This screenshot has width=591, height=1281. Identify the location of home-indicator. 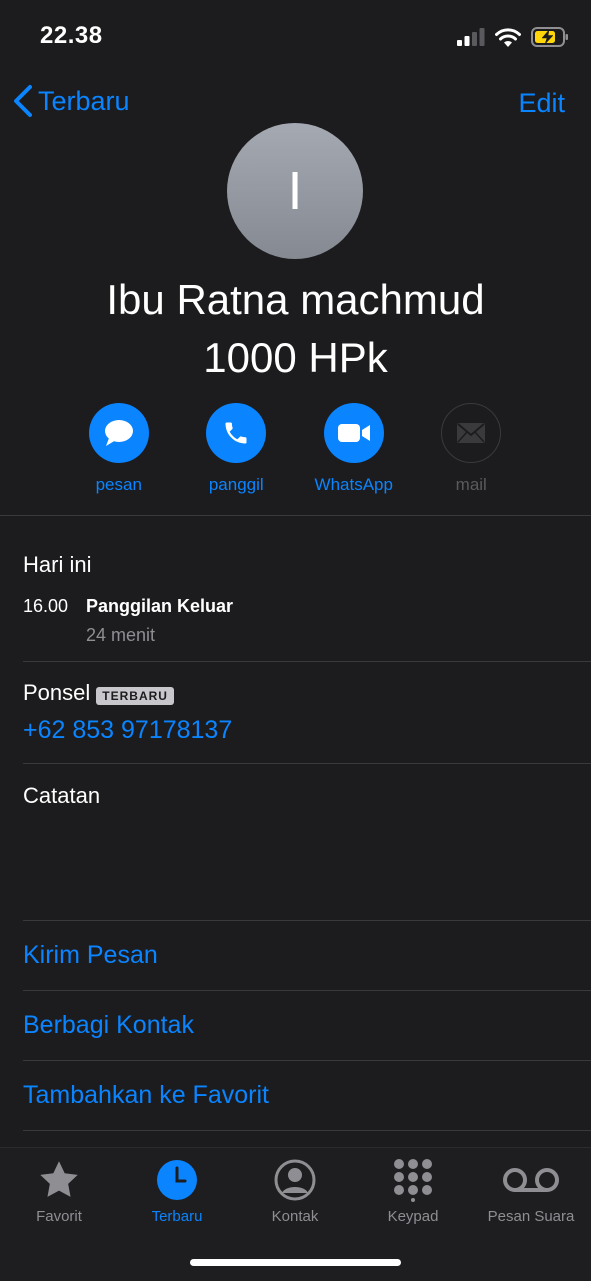
(295, 1262).